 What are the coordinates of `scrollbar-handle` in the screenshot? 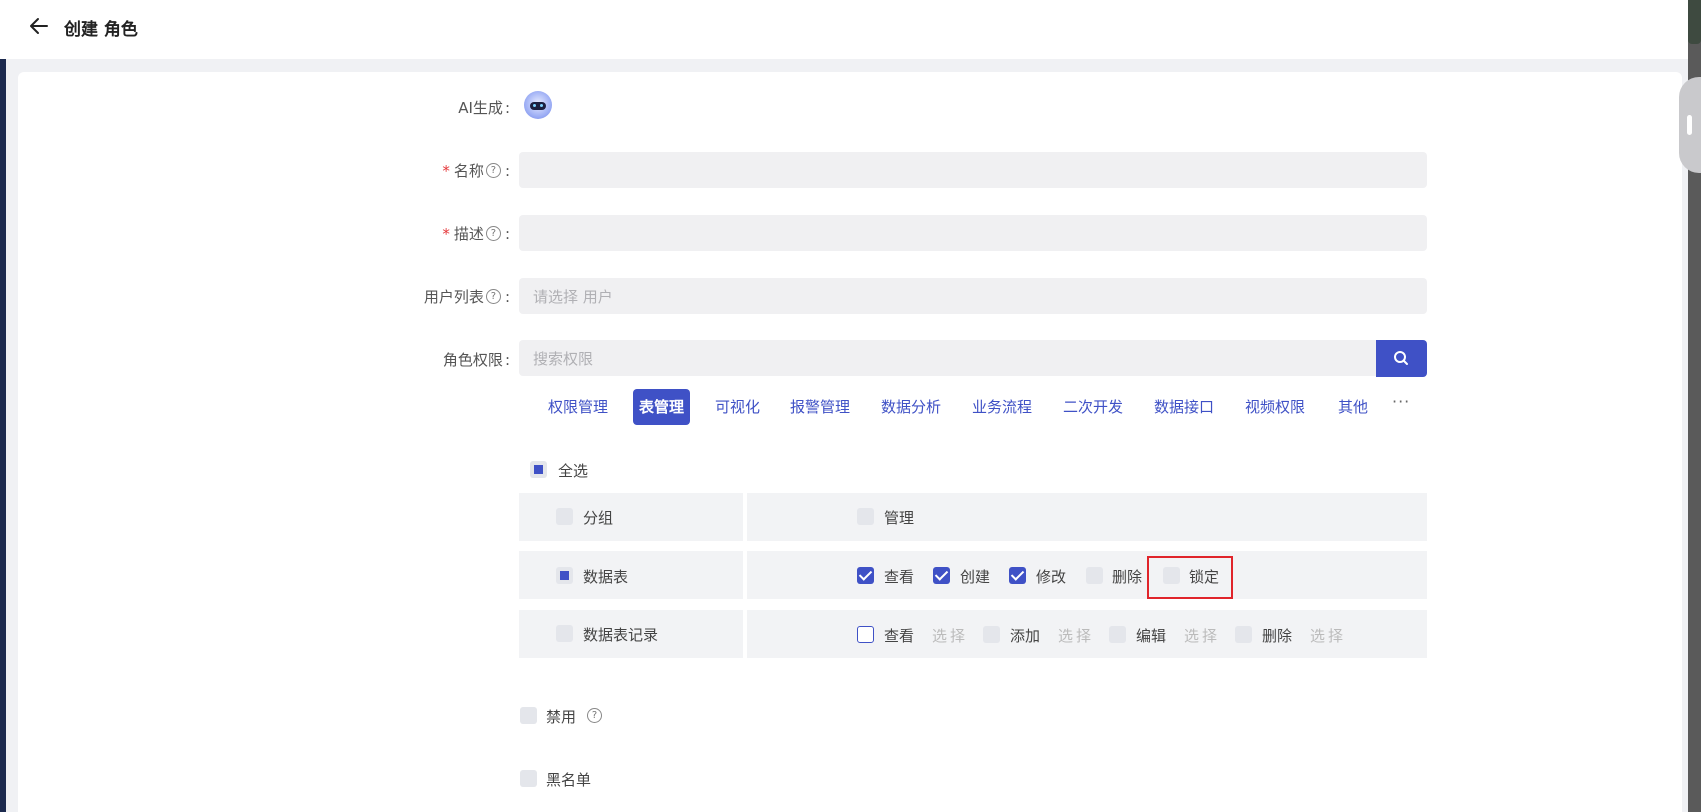 It's located at (1690, 125).